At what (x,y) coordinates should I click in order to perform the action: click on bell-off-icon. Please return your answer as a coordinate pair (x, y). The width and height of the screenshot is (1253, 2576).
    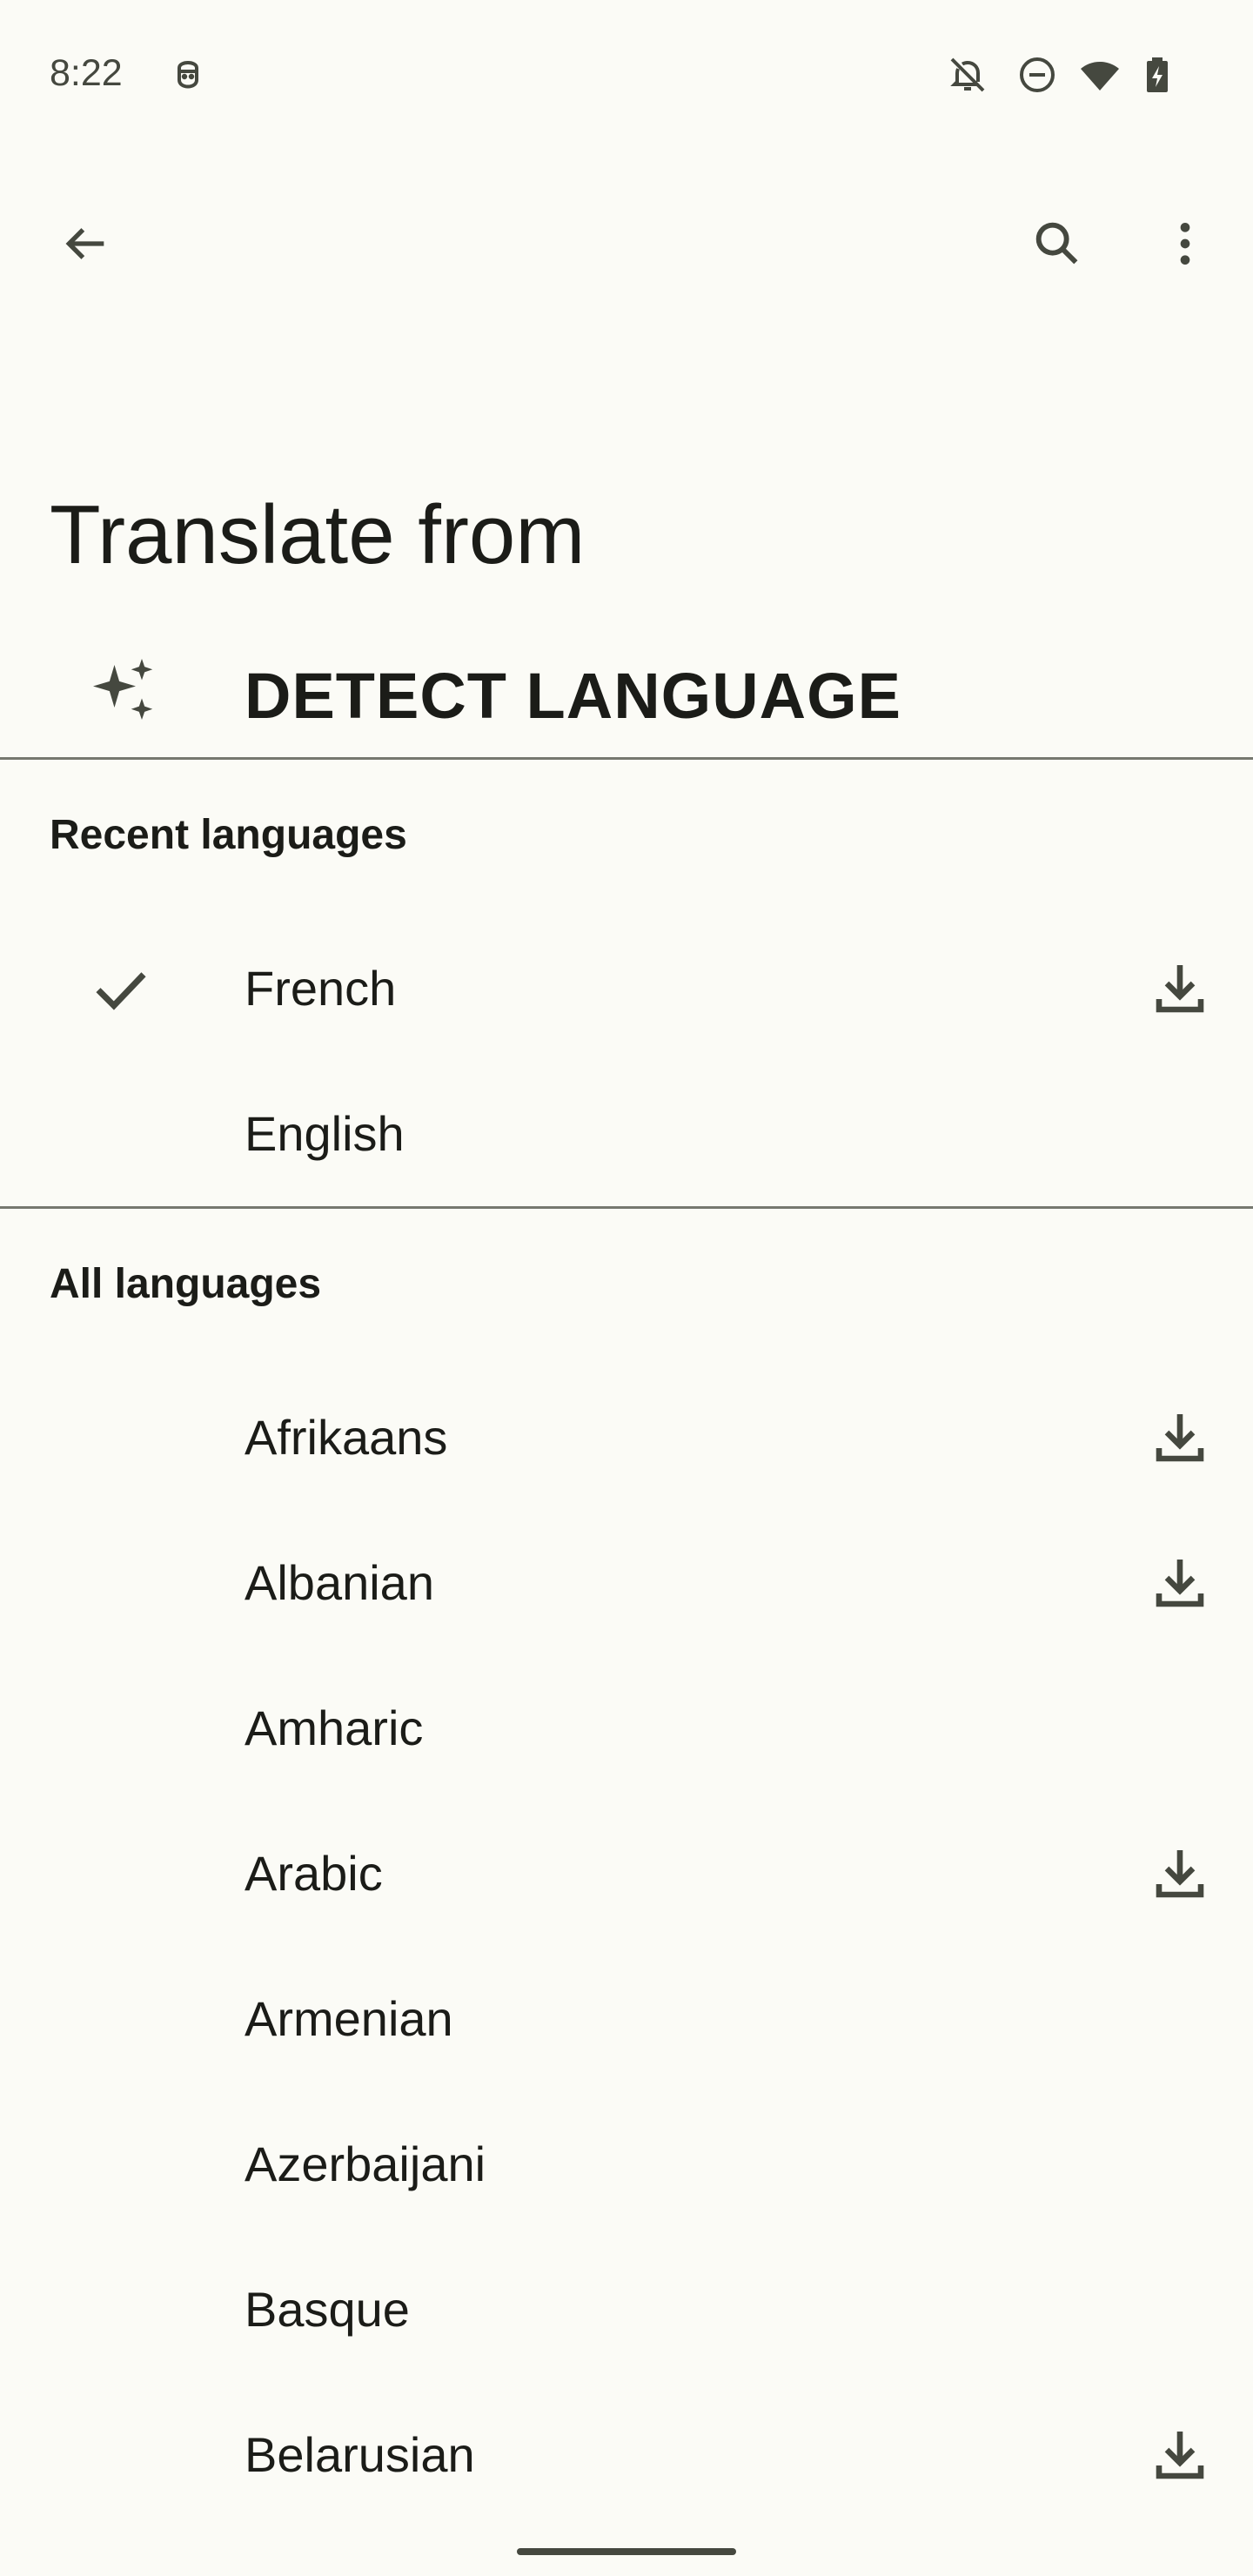
    Looking at the image, I should click on (967, 75).